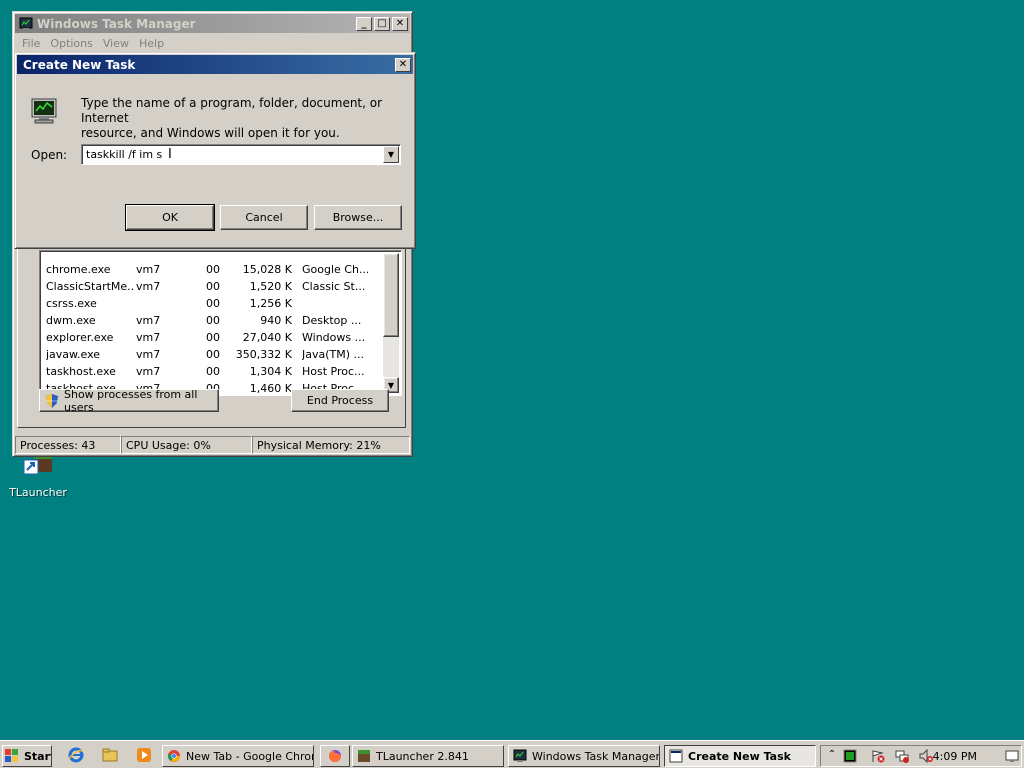 Image resolution: width=1024 pixels, height=768 pixels. What do you see at coordinates (832, 756) in the screenshot?
I see `tray-expand-icon: ⌃` at bounding box center [832, 756].